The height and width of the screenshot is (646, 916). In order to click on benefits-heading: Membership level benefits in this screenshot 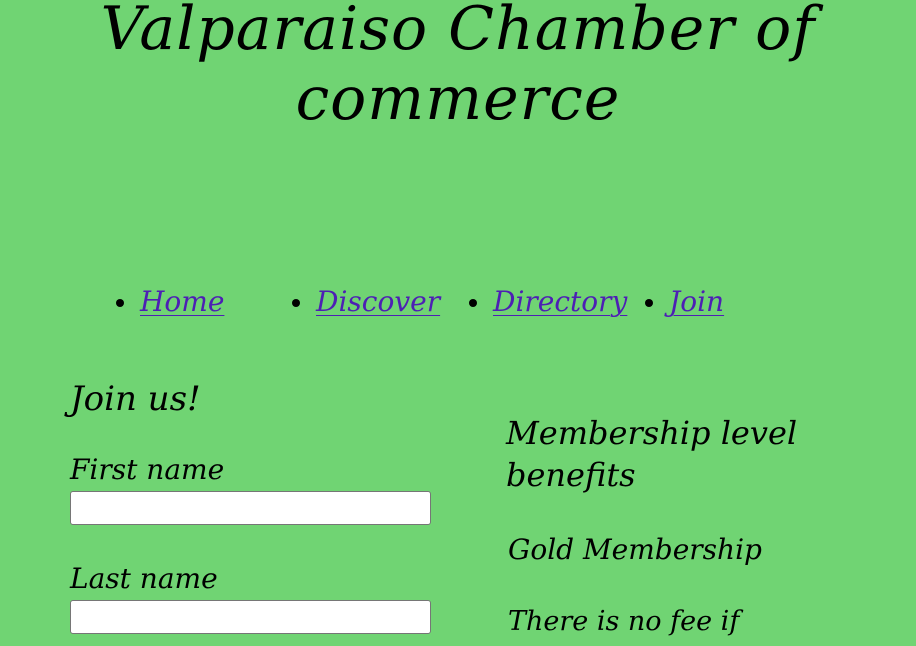, I will do `click(652, 454)`.